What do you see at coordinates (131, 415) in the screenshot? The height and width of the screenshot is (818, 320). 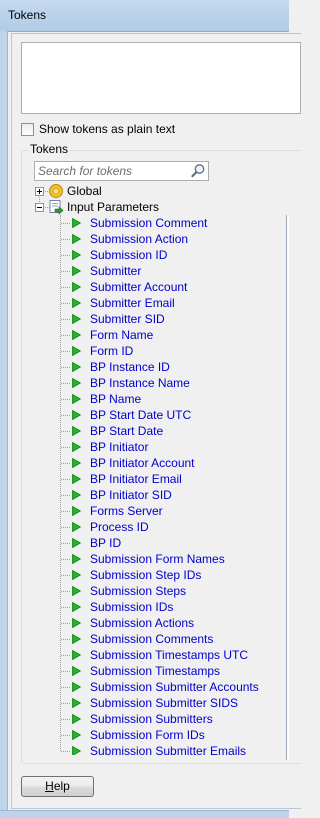 I see `token-item: BP Start Date UTC` at bounding box center [131, 415].